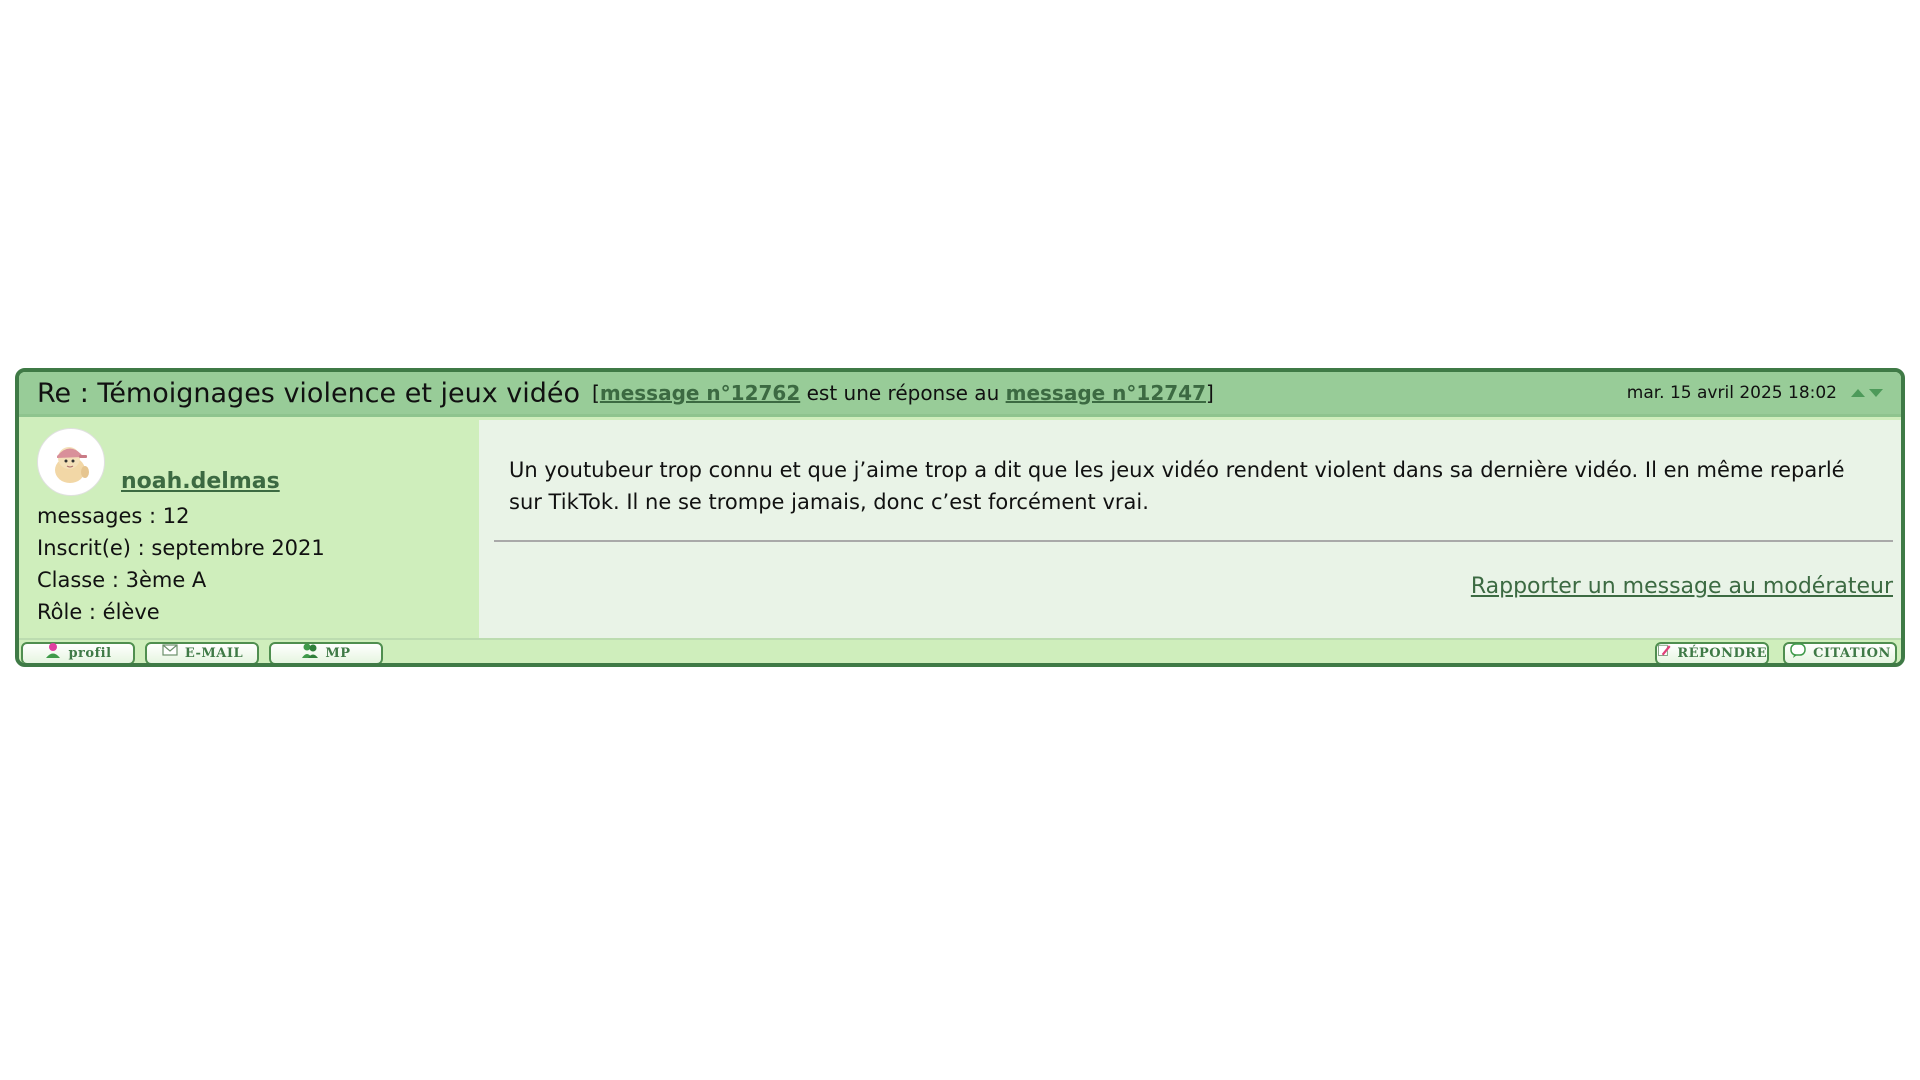  I want to click on email-icon, so click(170, 649).